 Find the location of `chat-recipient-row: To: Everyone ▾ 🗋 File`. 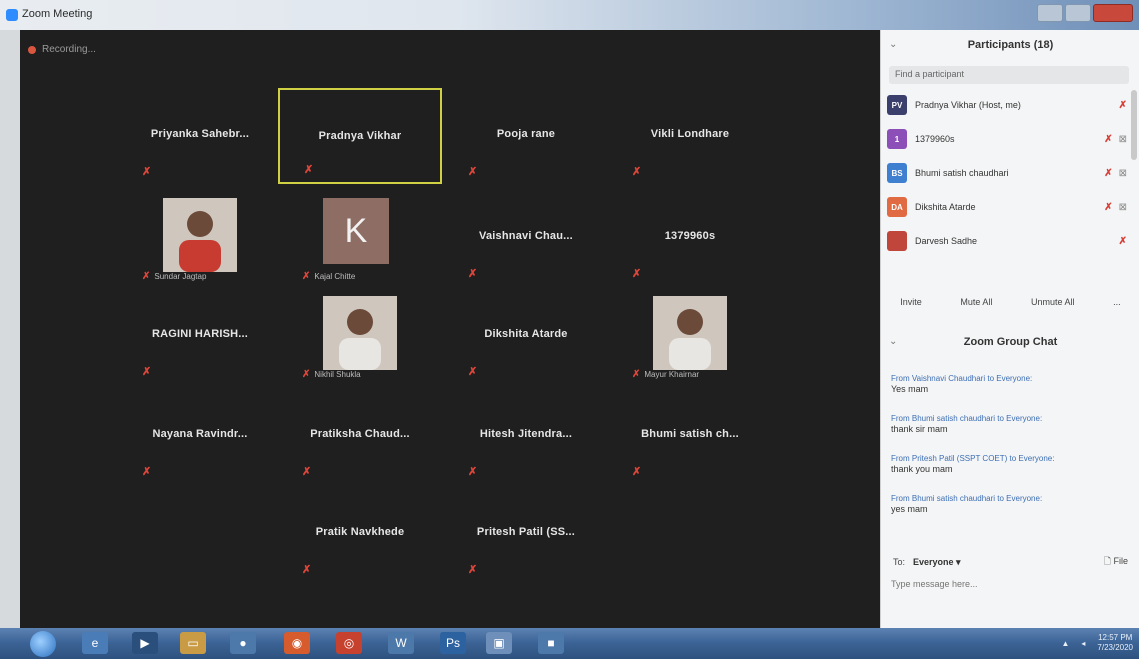

chat-recipient-row: To: Everyone ▾ 🗋 File is located at coordinates (1010, 562).